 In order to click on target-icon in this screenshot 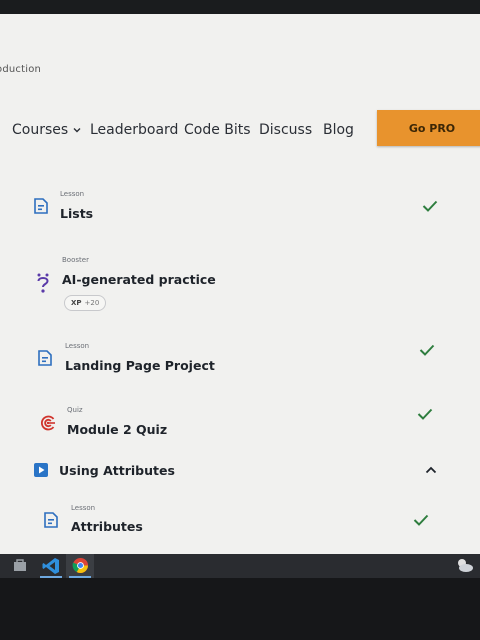, I will do `click(47, 423)`.